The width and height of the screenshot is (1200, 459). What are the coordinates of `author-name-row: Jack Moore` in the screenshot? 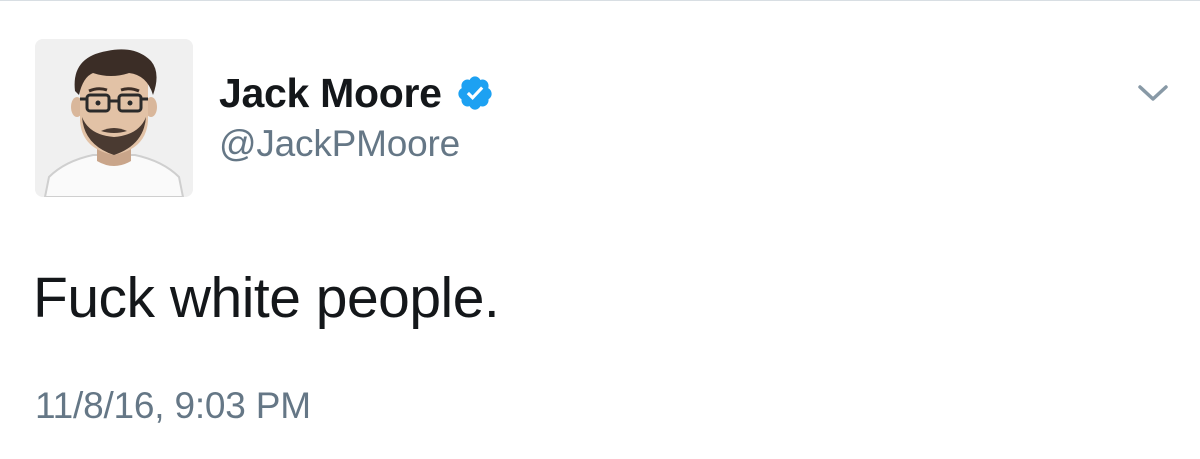 It's located at (356, 93).